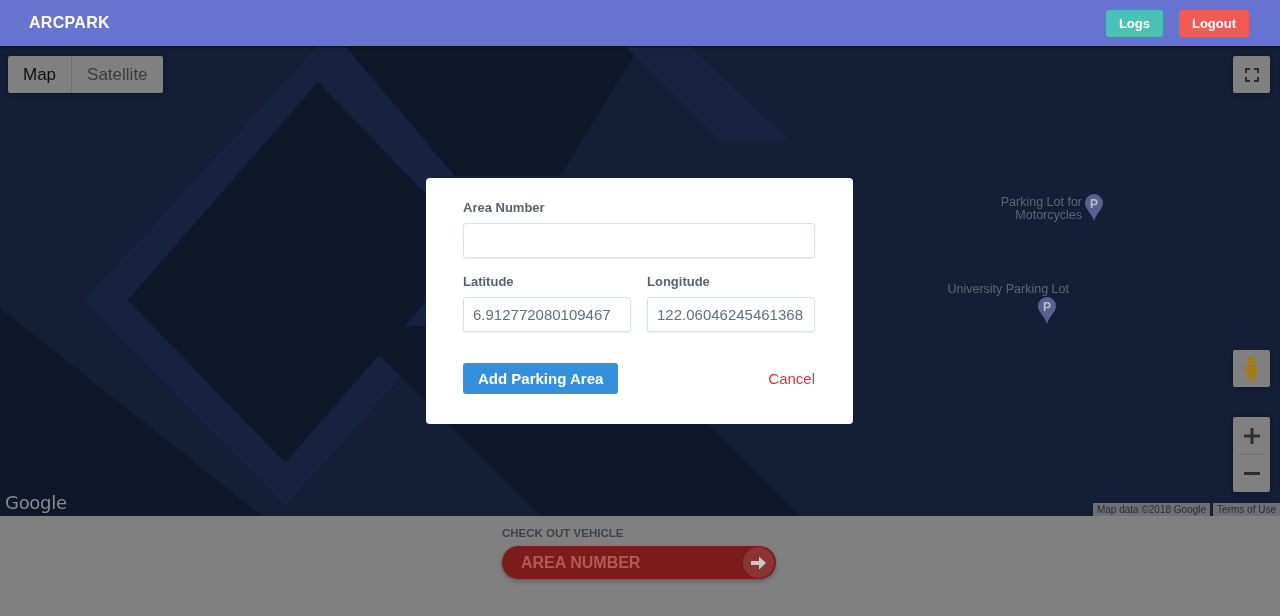 The height and width of the screenshot is (616, 1280). I want to click on logout-button: Logout, so click(1213, 23).